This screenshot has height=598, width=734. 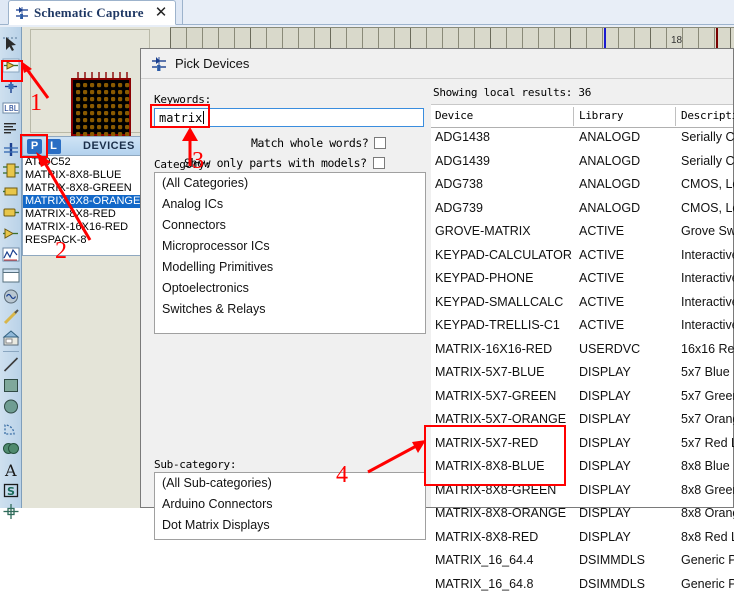 I want to click on arc-icon, so click(x=11, y=427).